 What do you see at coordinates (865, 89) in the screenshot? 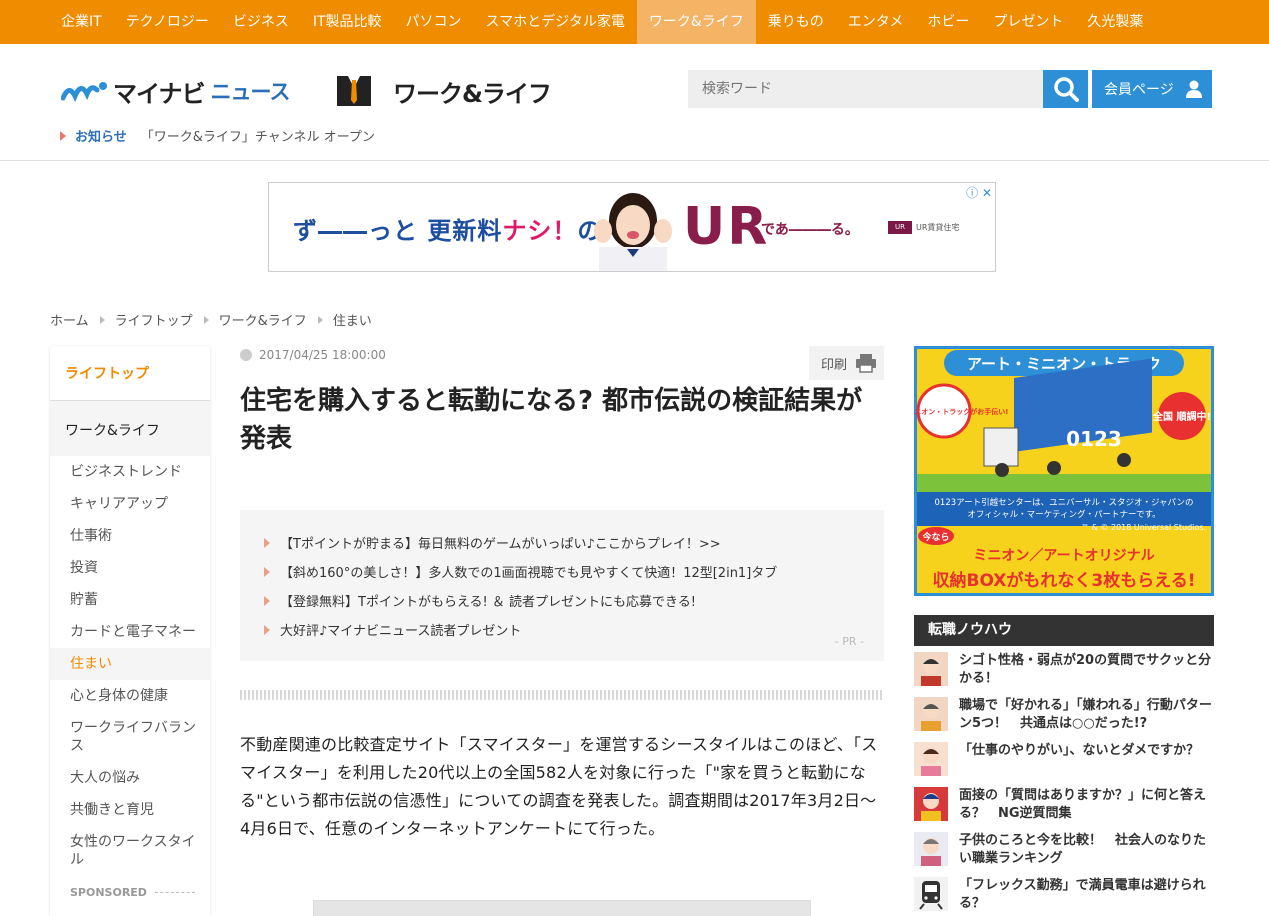
I see `search-input` at bounding box center [865, 89].